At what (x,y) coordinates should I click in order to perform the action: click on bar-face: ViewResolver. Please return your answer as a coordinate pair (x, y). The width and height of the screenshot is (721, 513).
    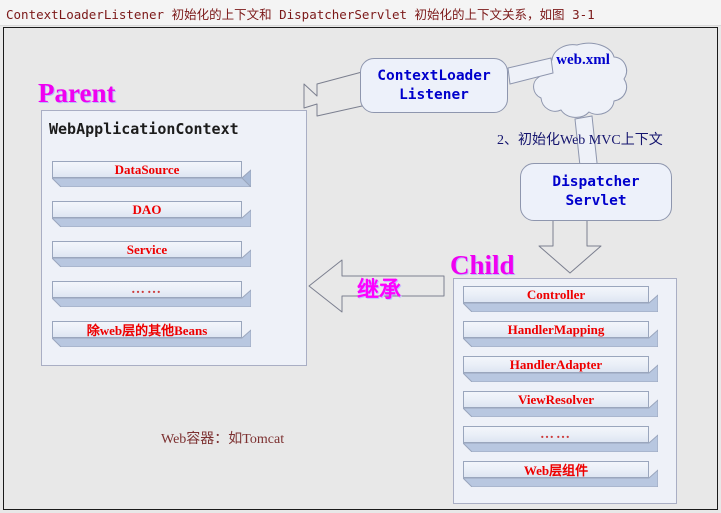
    Looking at the image, I should click on (556, 399).